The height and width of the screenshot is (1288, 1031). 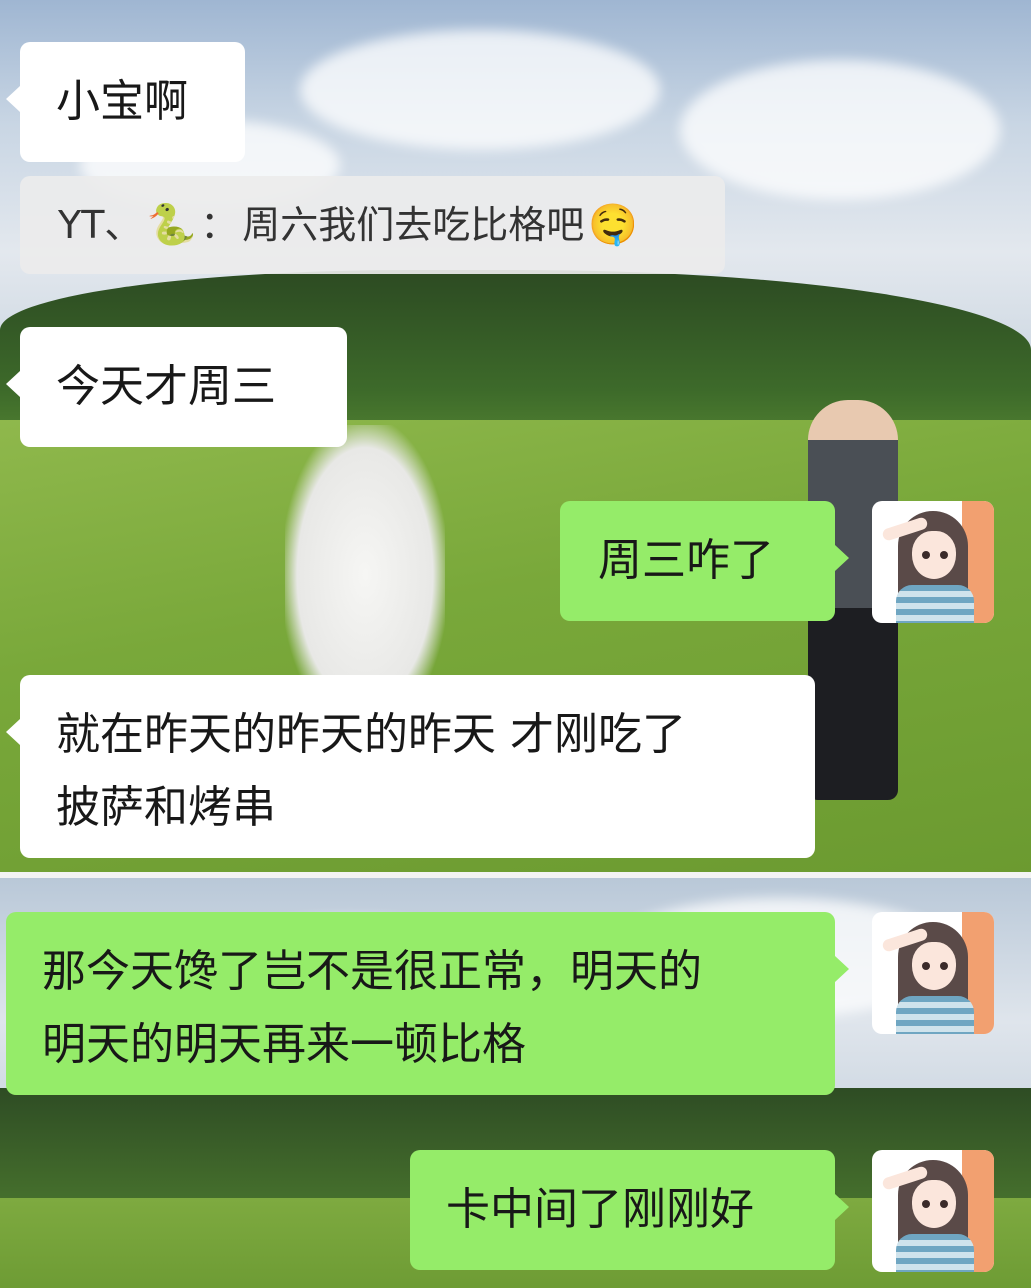 I want to click on message-text: 小宝啊, so click(x=122, y=101).